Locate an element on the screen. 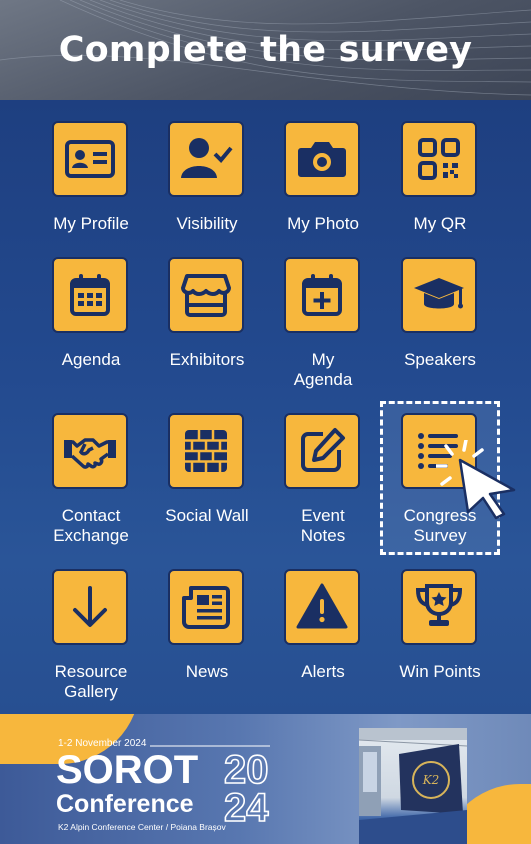  trophy-icon is located at coordinates (439, 605).